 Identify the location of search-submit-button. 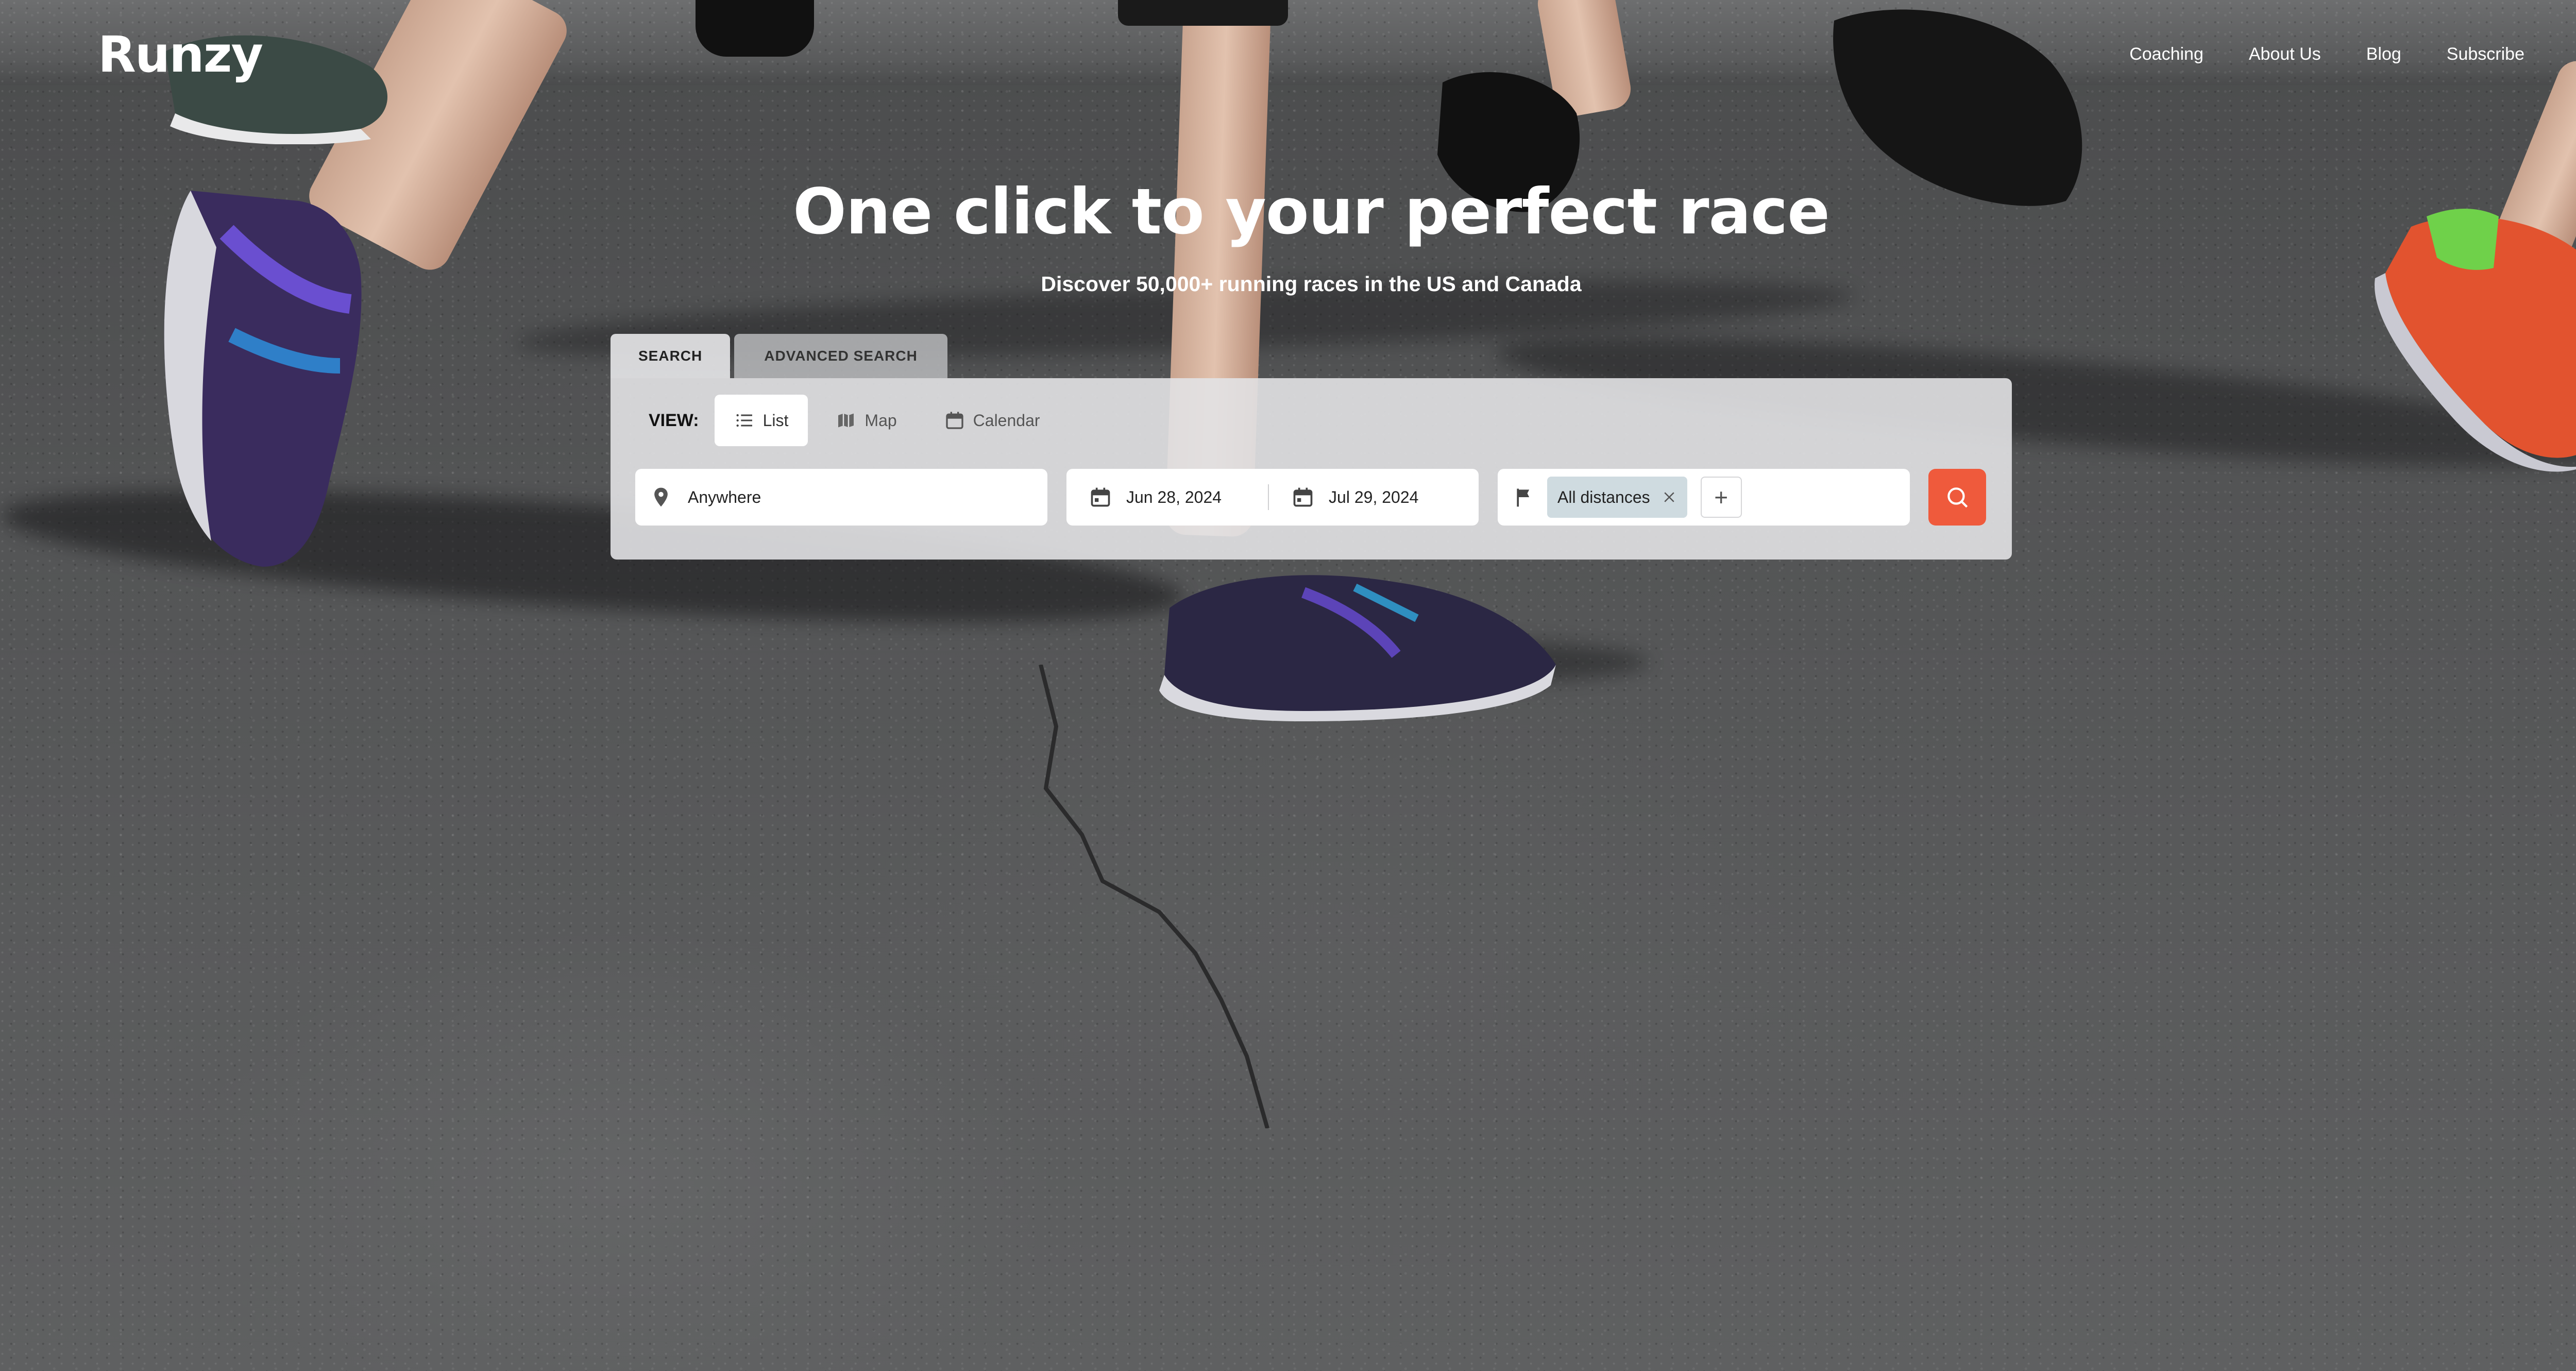
(1957, 498).